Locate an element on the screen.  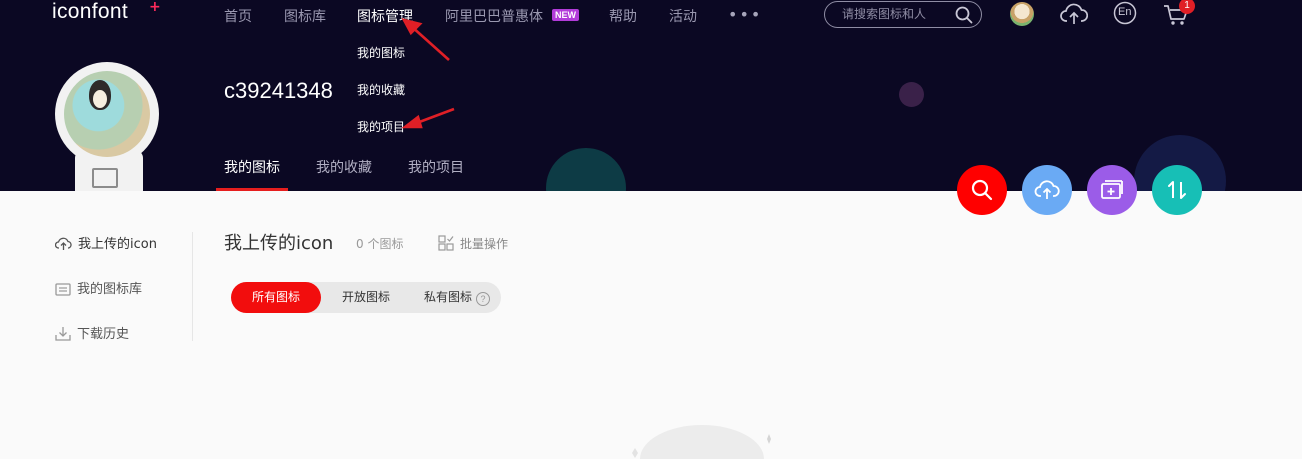
help-icon: ? is located at coordinates (483, 299).